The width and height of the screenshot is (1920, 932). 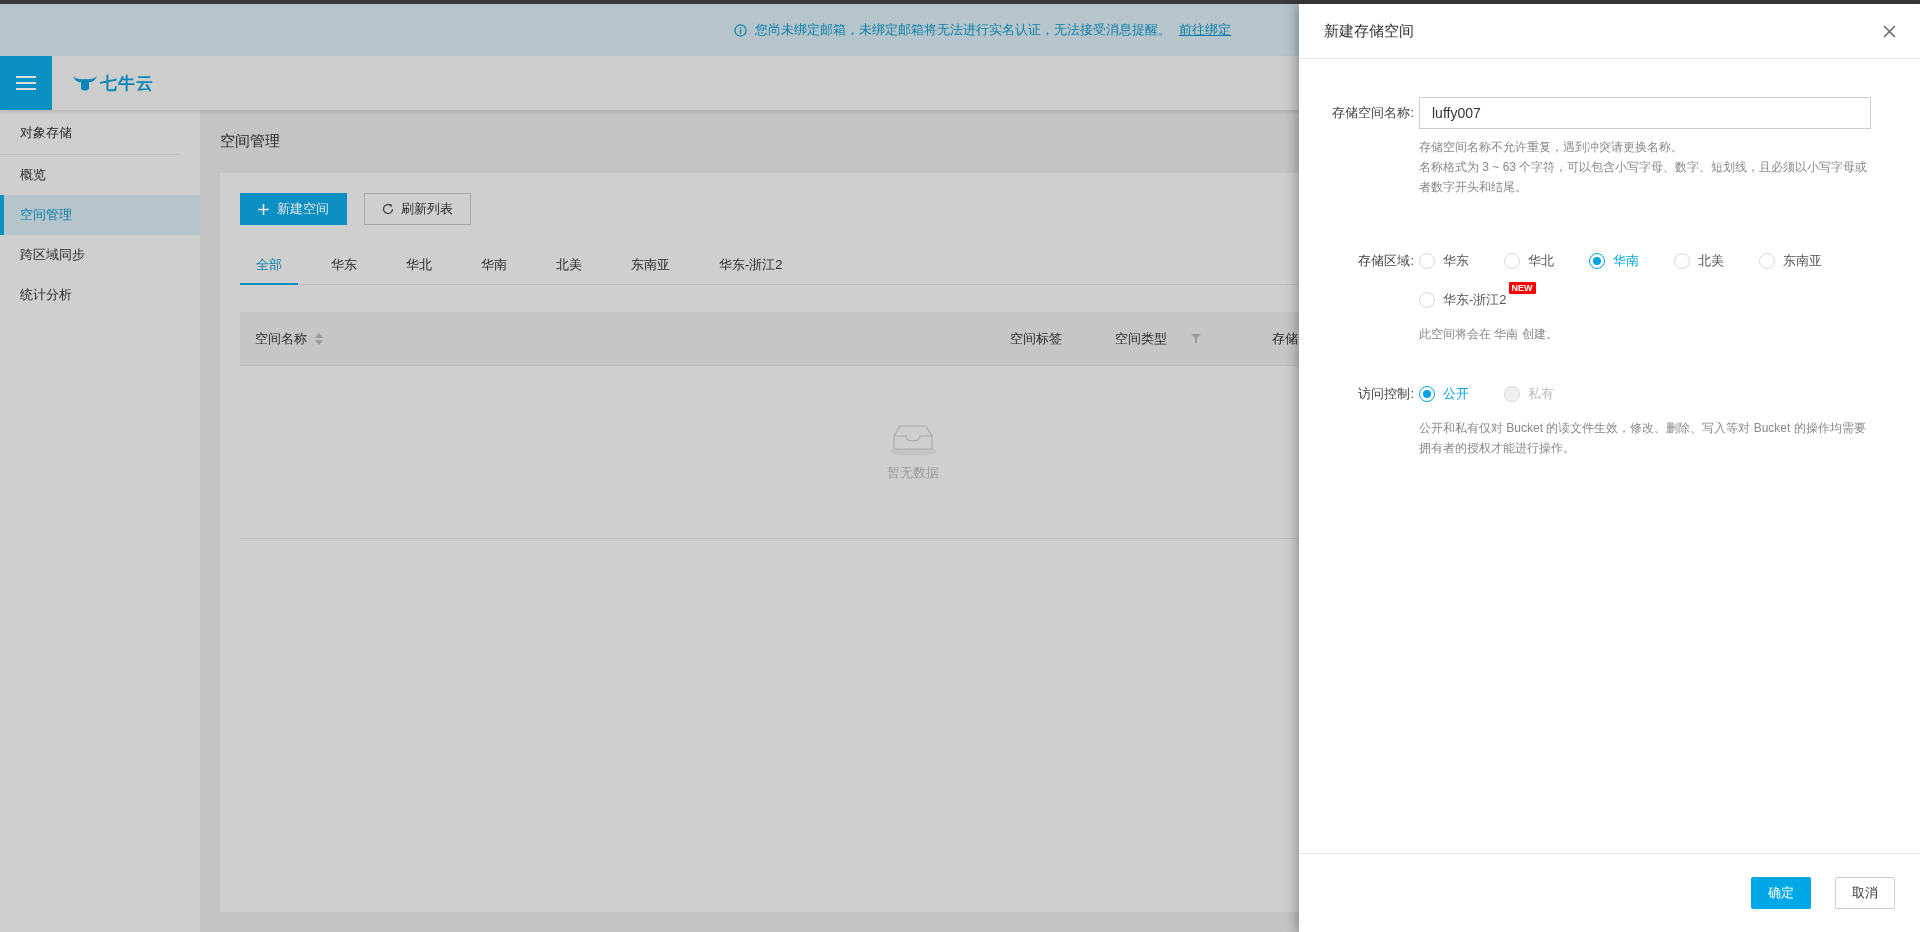 What do you see at coordinates (963, 30) in the screenshot?
I see `notice-text: 您尚未绑定邮箱，未绑定邮箱将无法进行实名认证，无法接受消息提醒。` at bounding box center [963, 30].